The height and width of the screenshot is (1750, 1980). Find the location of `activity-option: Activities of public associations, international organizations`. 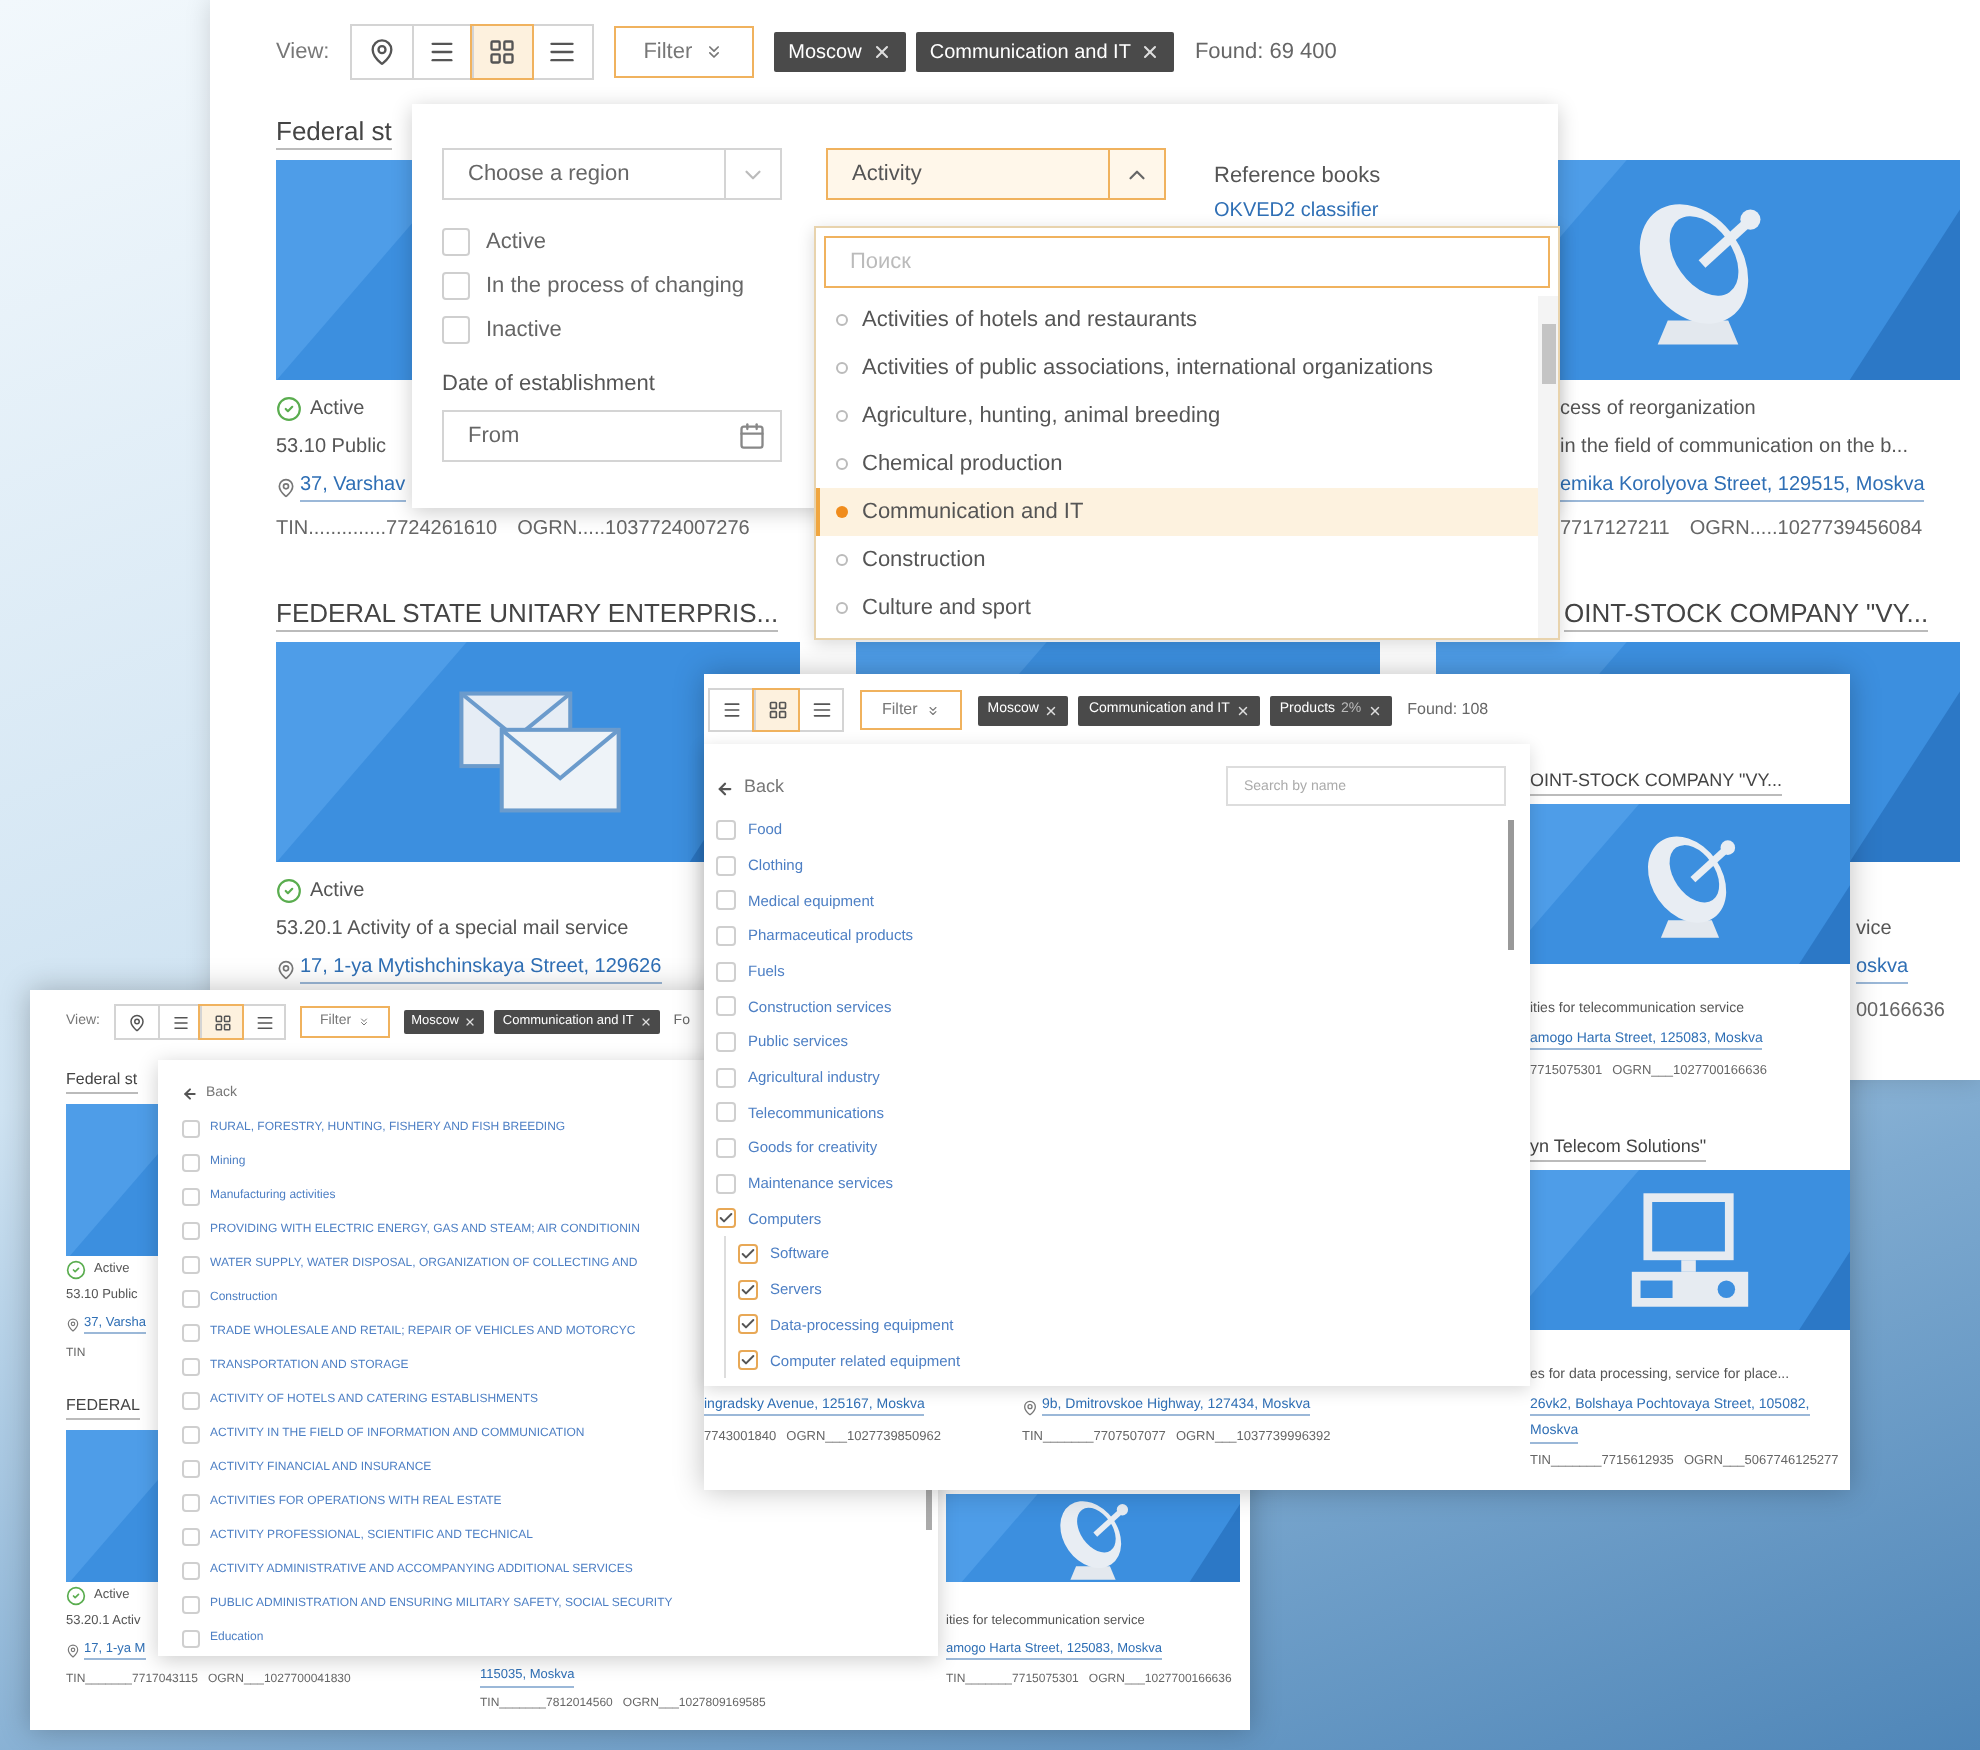

activity-option: Activities of public associations, international organizations is located at coordinates (1177, 368).